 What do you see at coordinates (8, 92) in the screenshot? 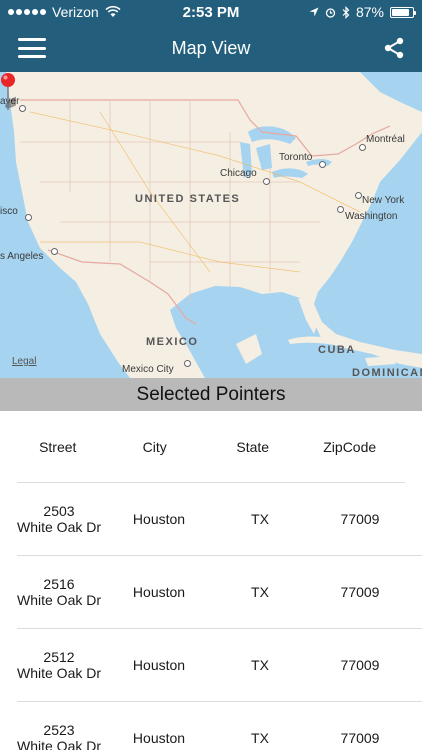
I see `map-pin-icon` at bounding box center [8, 92].